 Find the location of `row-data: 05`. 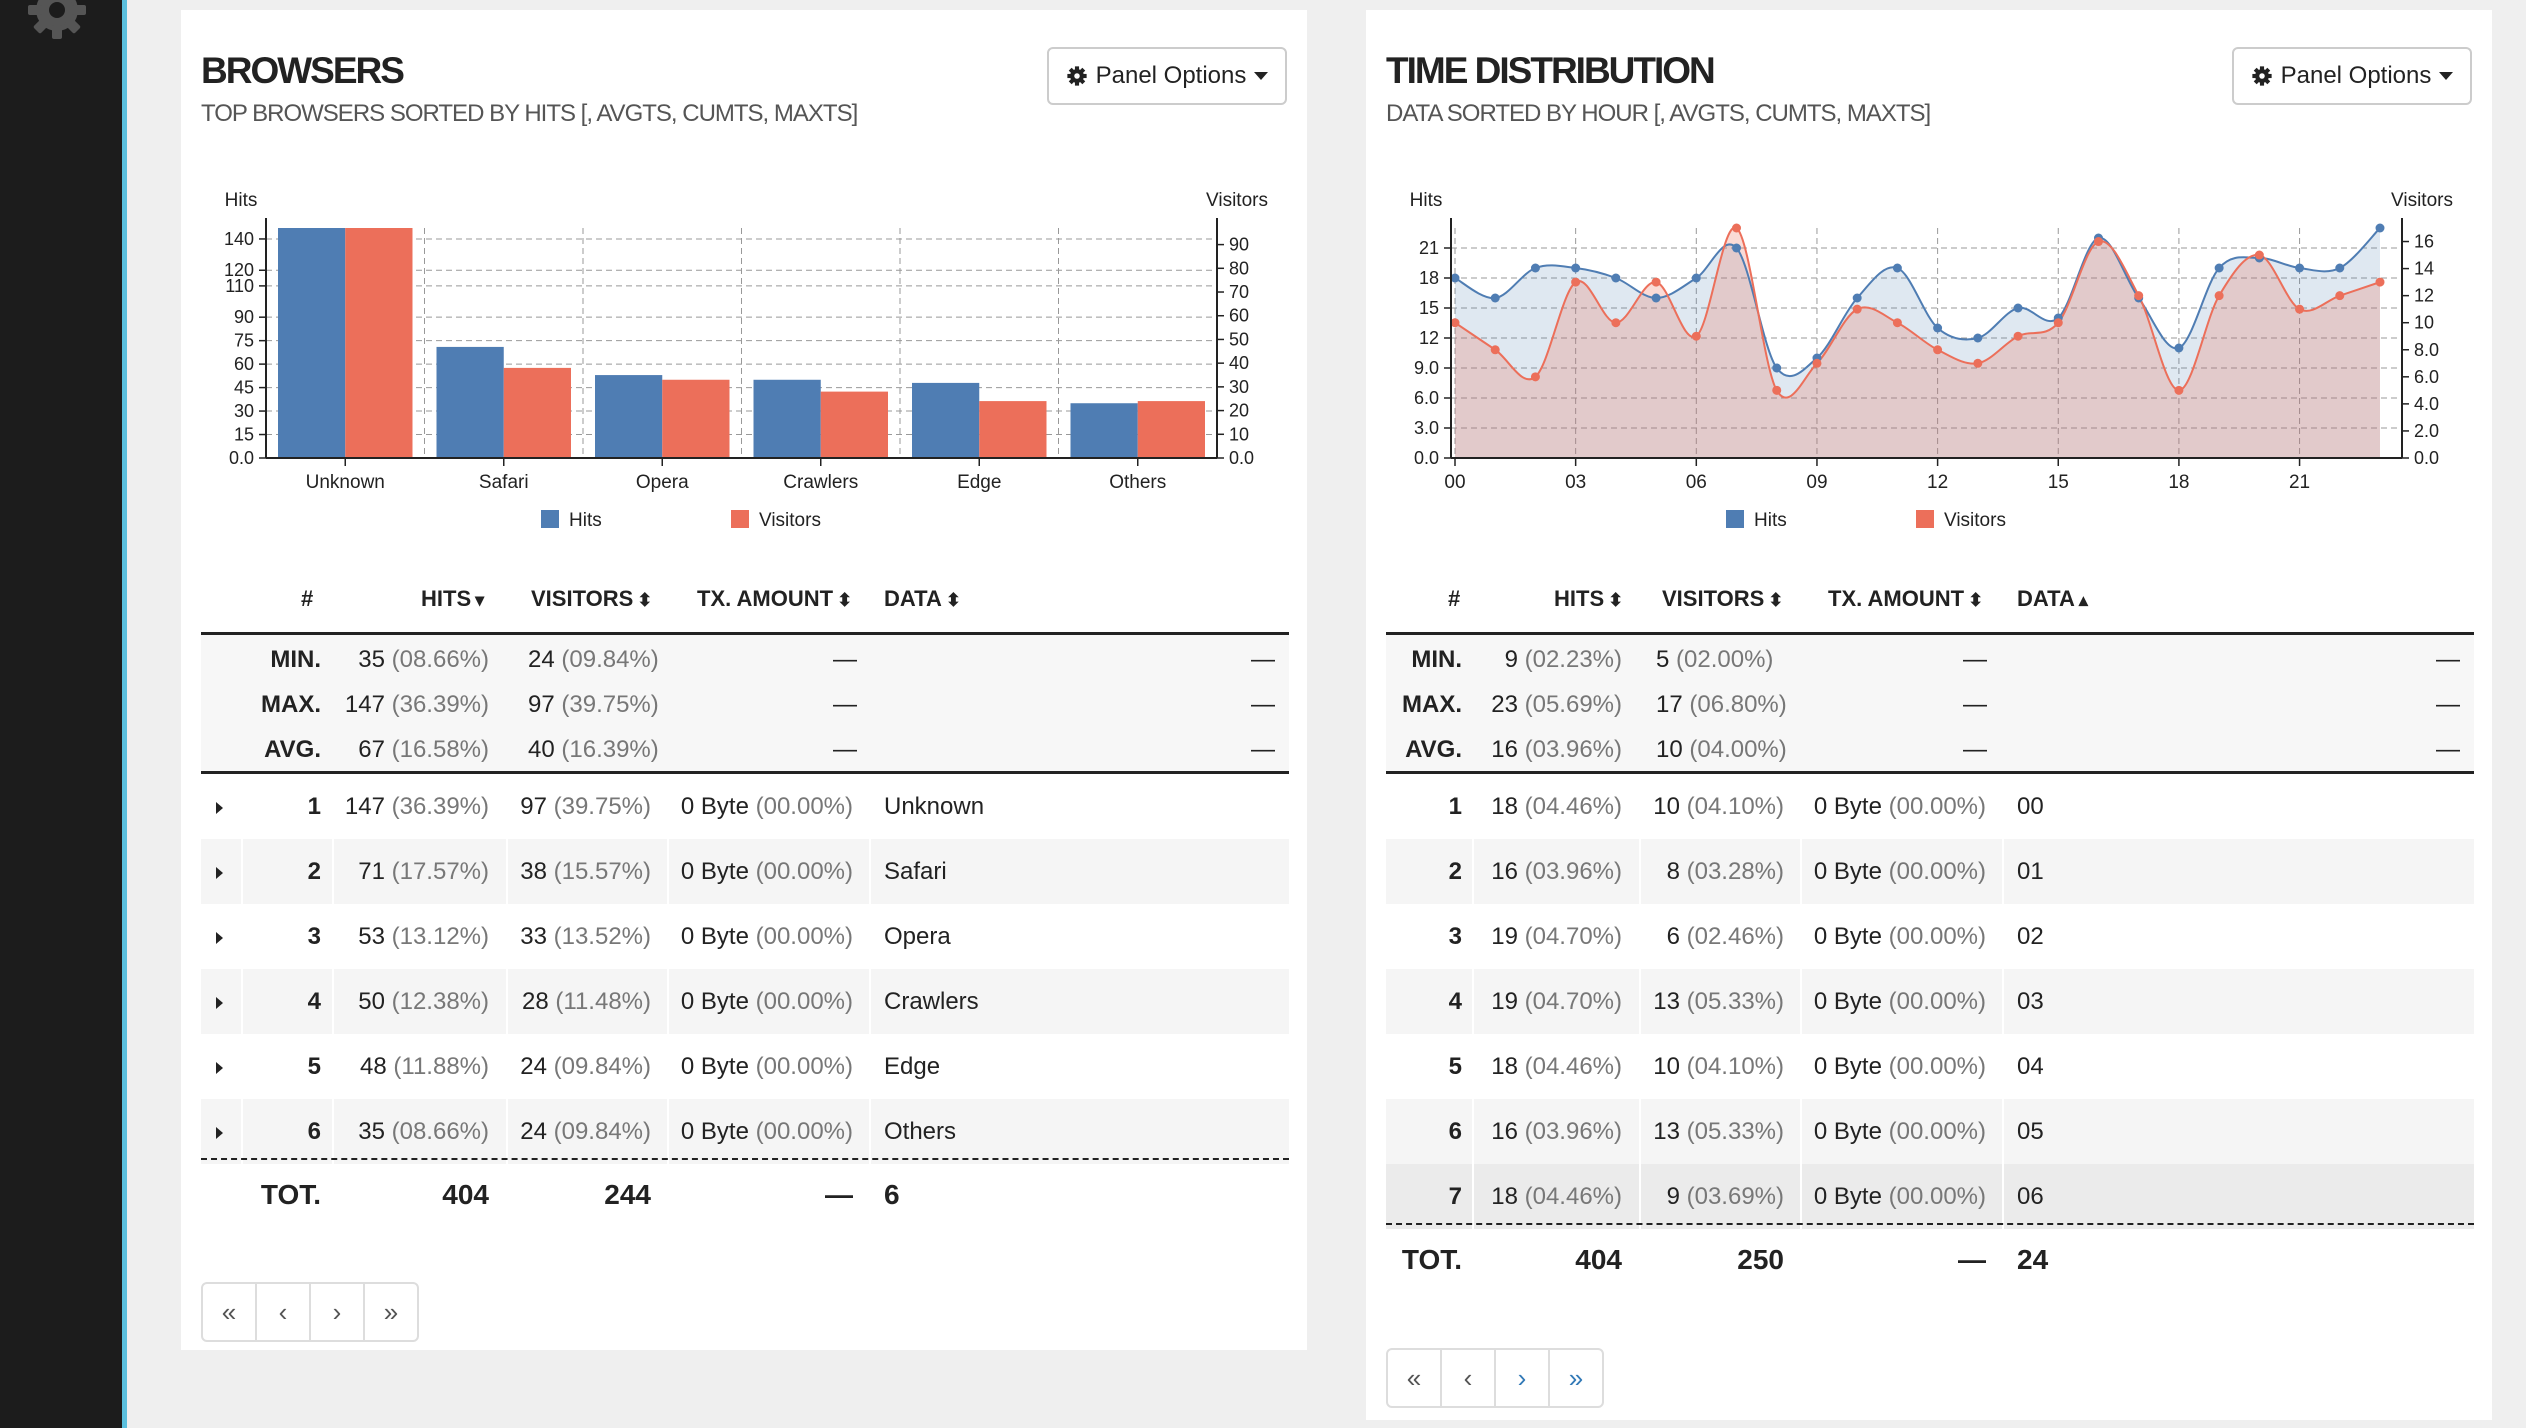

row-data: 05 is located at coordinates (2030, 1131).